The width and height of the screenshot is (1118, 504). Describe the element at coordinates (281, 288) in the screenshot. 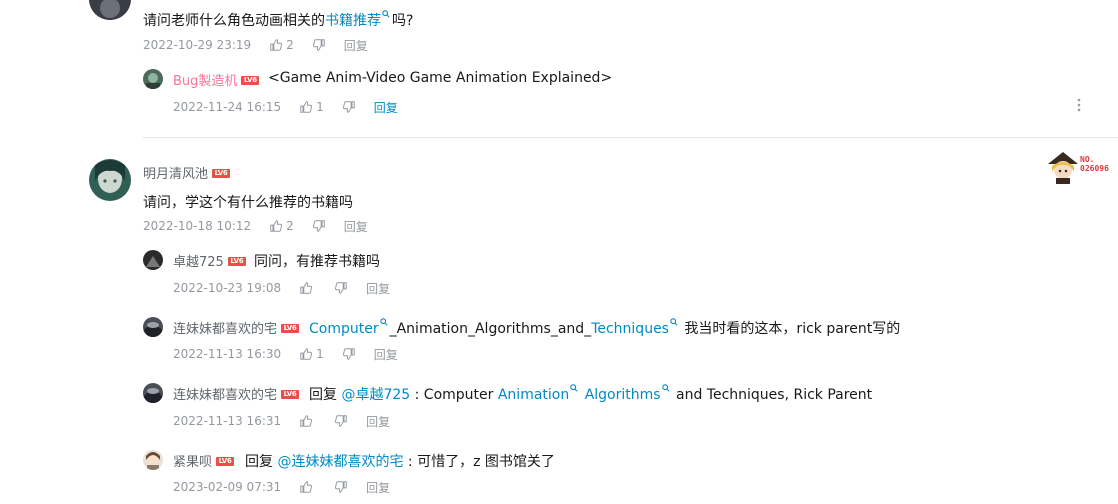

I see `reply-meta: 2022-10-23 19:08 回复` at that location.